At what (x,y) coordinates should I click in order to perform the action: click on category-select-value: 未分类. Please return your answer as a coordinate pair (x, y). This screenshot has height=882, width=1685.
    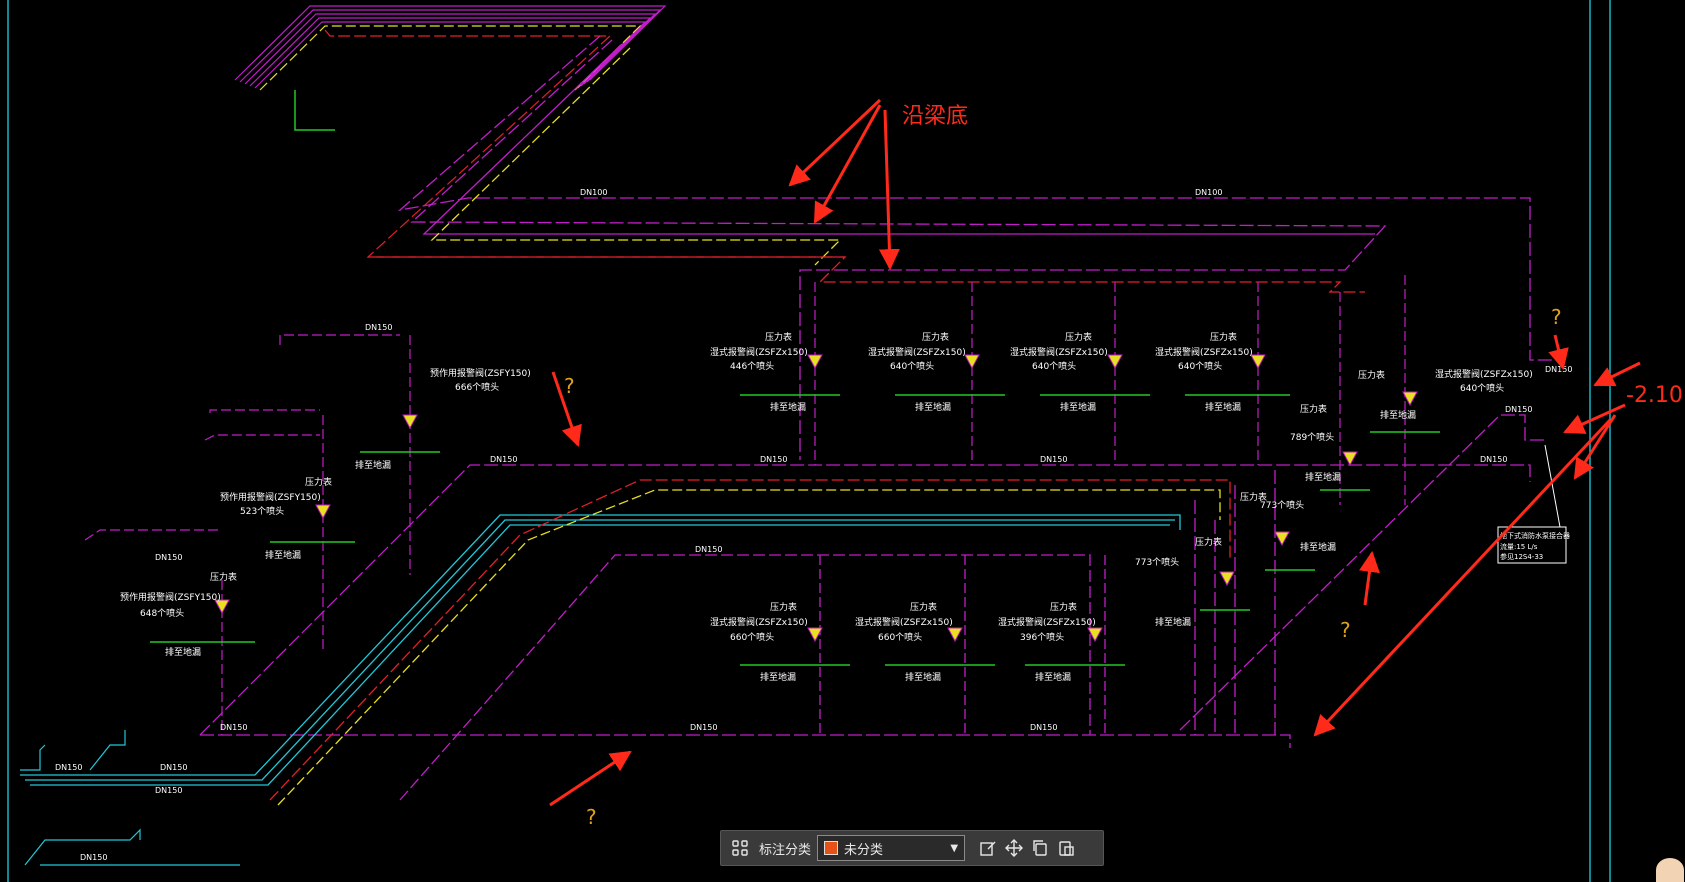
    Looking at the image, I should click on (864, 850).